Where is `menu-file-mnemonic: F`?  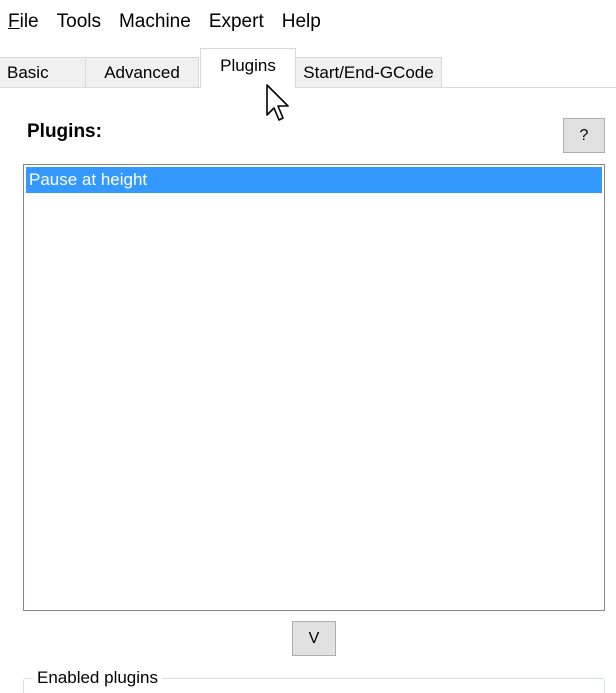 menu-file-mnemonic: F is located at coordinates (14, 21).